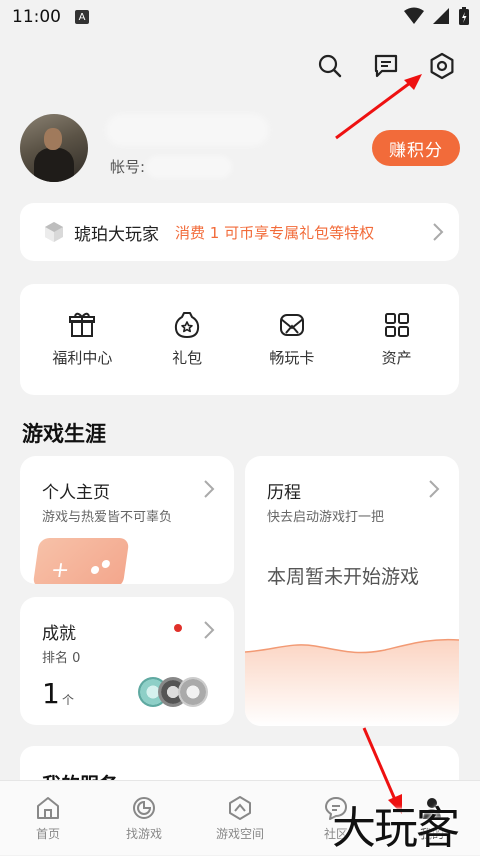 The height and width of the screenshot is (856, 480). Describe the element at coordinates (82, 17) in the screenshot. I see `notification-icon: A` at that location.